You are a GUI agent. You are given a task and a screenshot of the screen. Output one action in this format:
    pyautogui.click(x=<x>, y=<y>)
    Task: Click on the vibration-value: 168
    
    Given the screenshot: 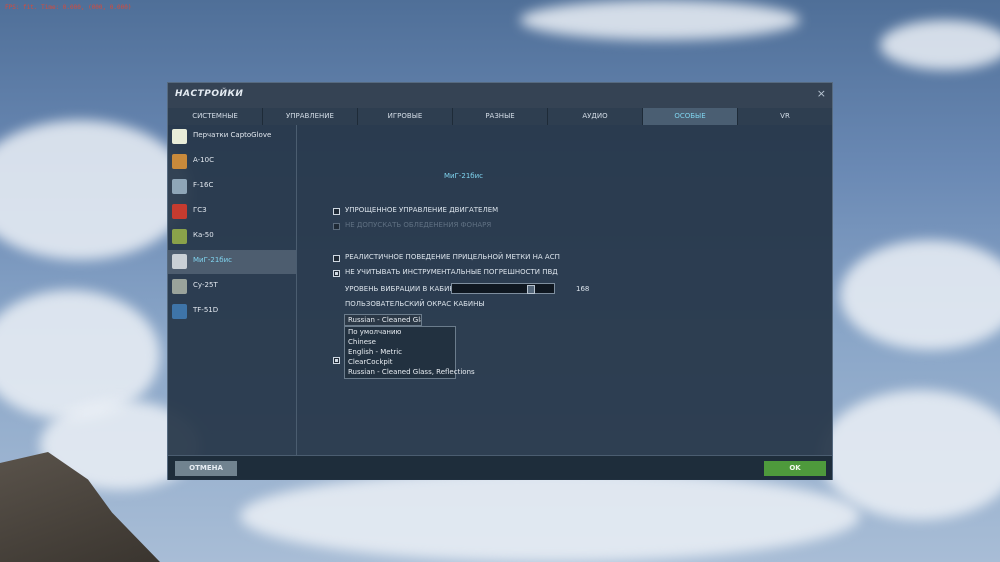 What is the action you would take?
    pyautogui.click(x=583, y=289)
    